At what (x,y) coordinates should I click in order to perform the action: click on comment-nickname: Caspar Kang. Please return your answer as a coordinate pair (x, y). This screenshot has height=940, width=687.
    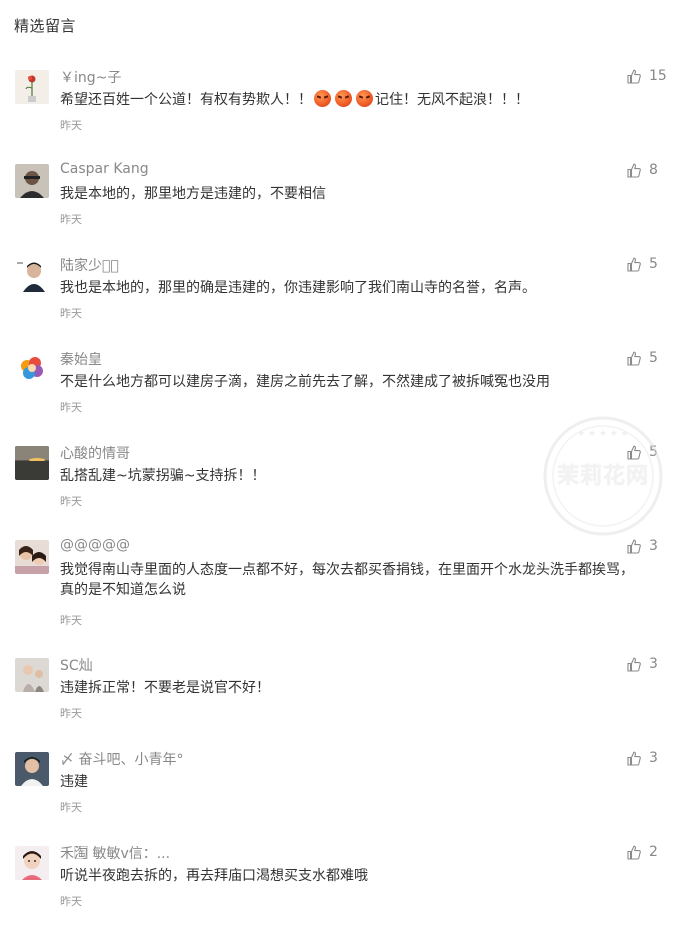
    Looking at the image, I should click on (104, 169).